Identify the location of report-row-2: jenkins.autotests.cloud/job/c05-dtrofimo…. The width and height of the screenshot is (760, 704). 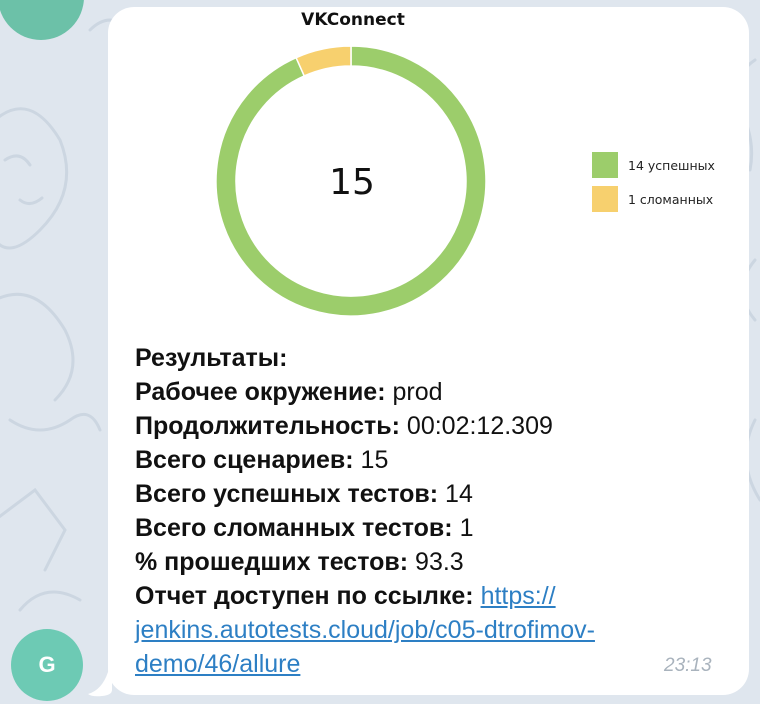
(430, 630).